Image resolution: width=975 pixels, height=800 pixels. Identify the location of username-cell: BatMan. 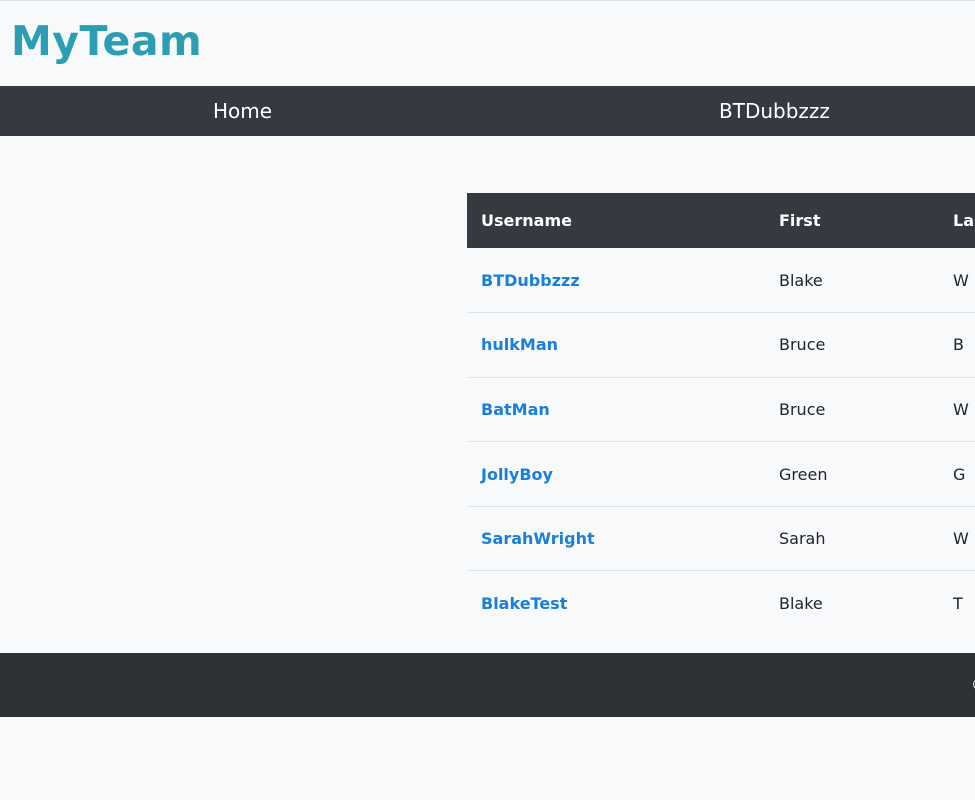
(623, 409).